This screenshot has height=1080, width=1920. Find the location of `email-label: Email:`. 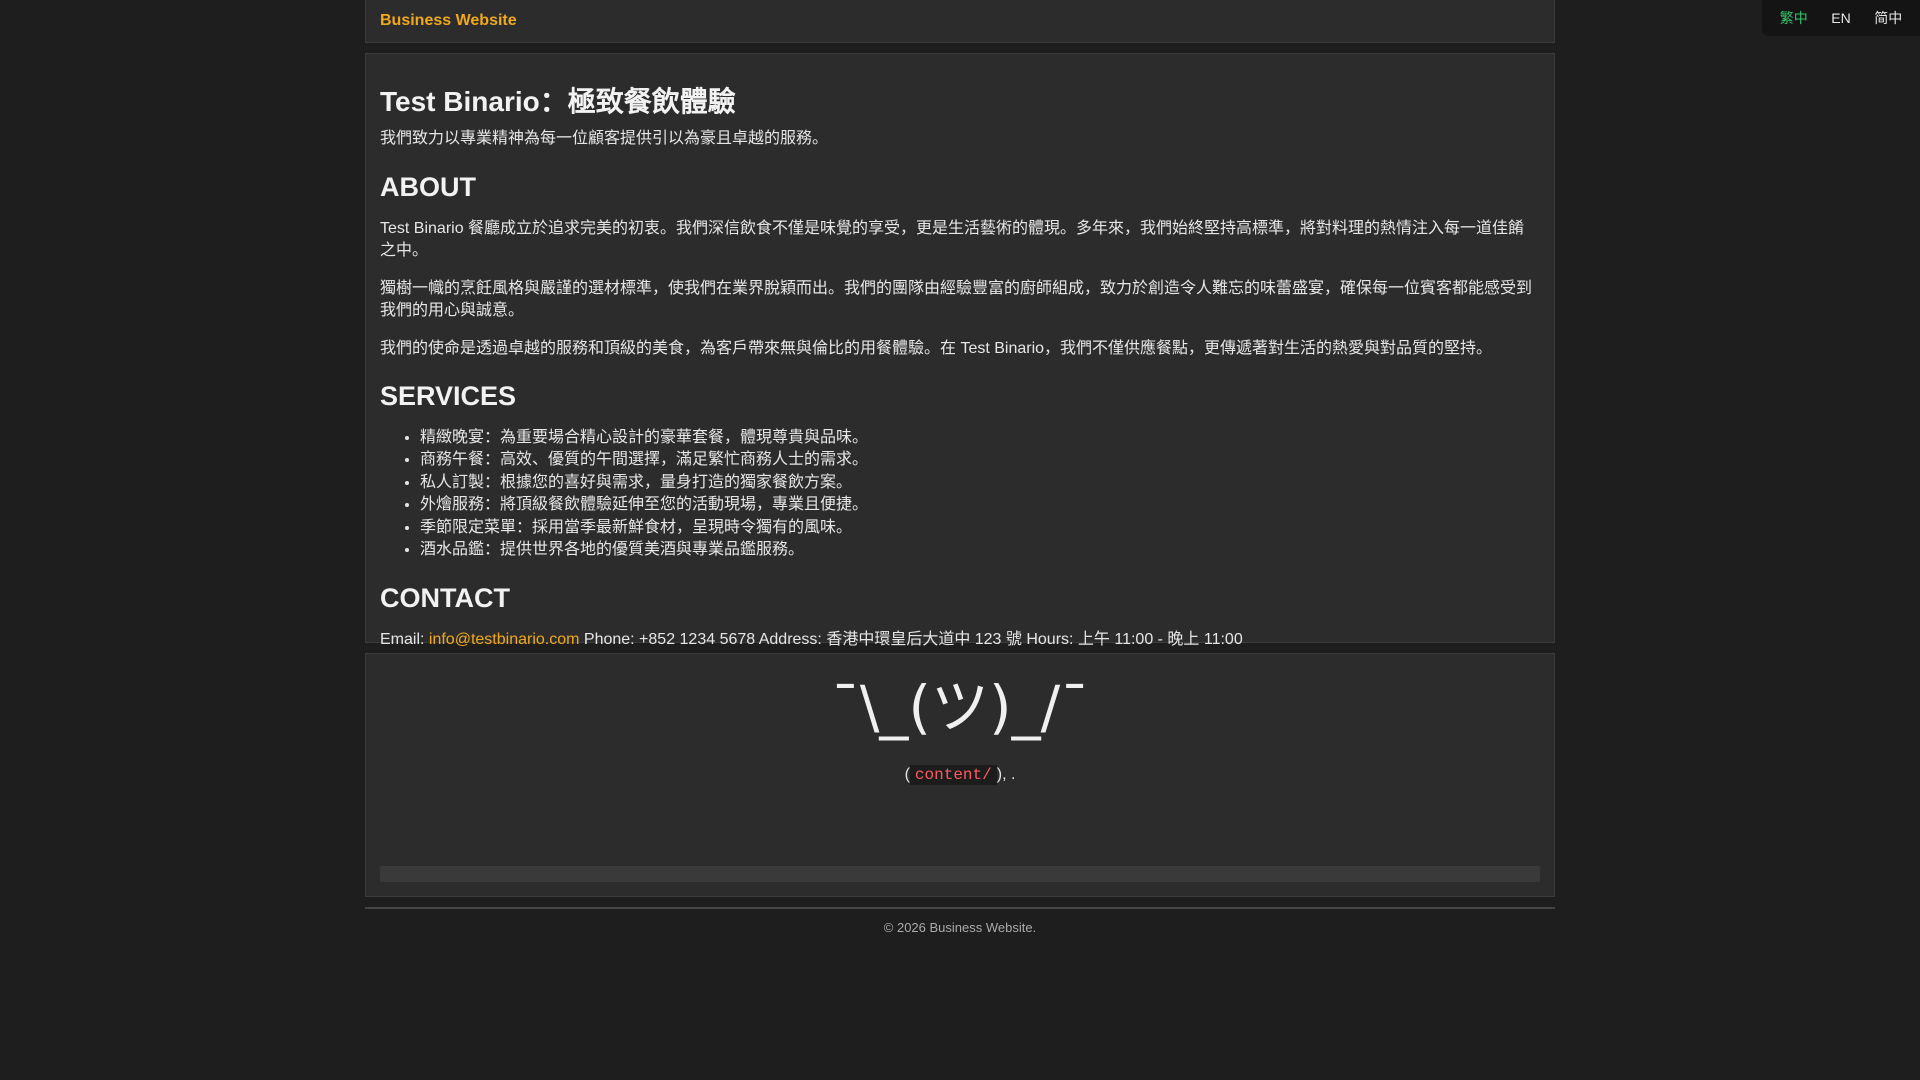

email-label: Email: is located at coordinates (402, 640).